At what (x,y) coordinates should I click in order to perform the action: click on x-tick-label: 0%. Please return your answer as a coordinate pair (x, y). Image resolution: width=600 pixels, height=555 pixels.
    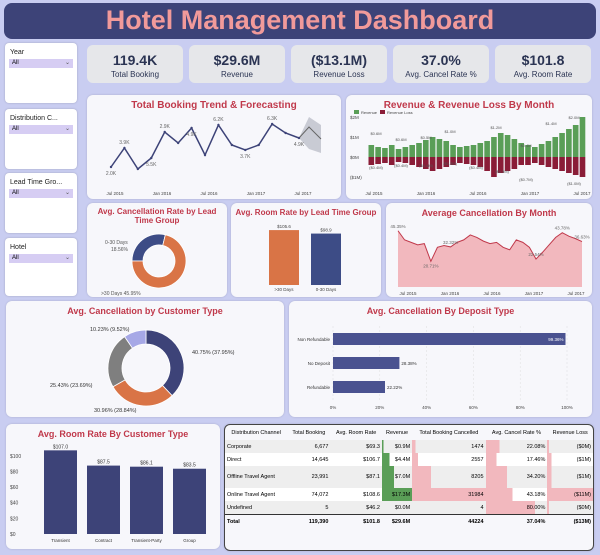
    Looking at the image, I should click on (333, 407).